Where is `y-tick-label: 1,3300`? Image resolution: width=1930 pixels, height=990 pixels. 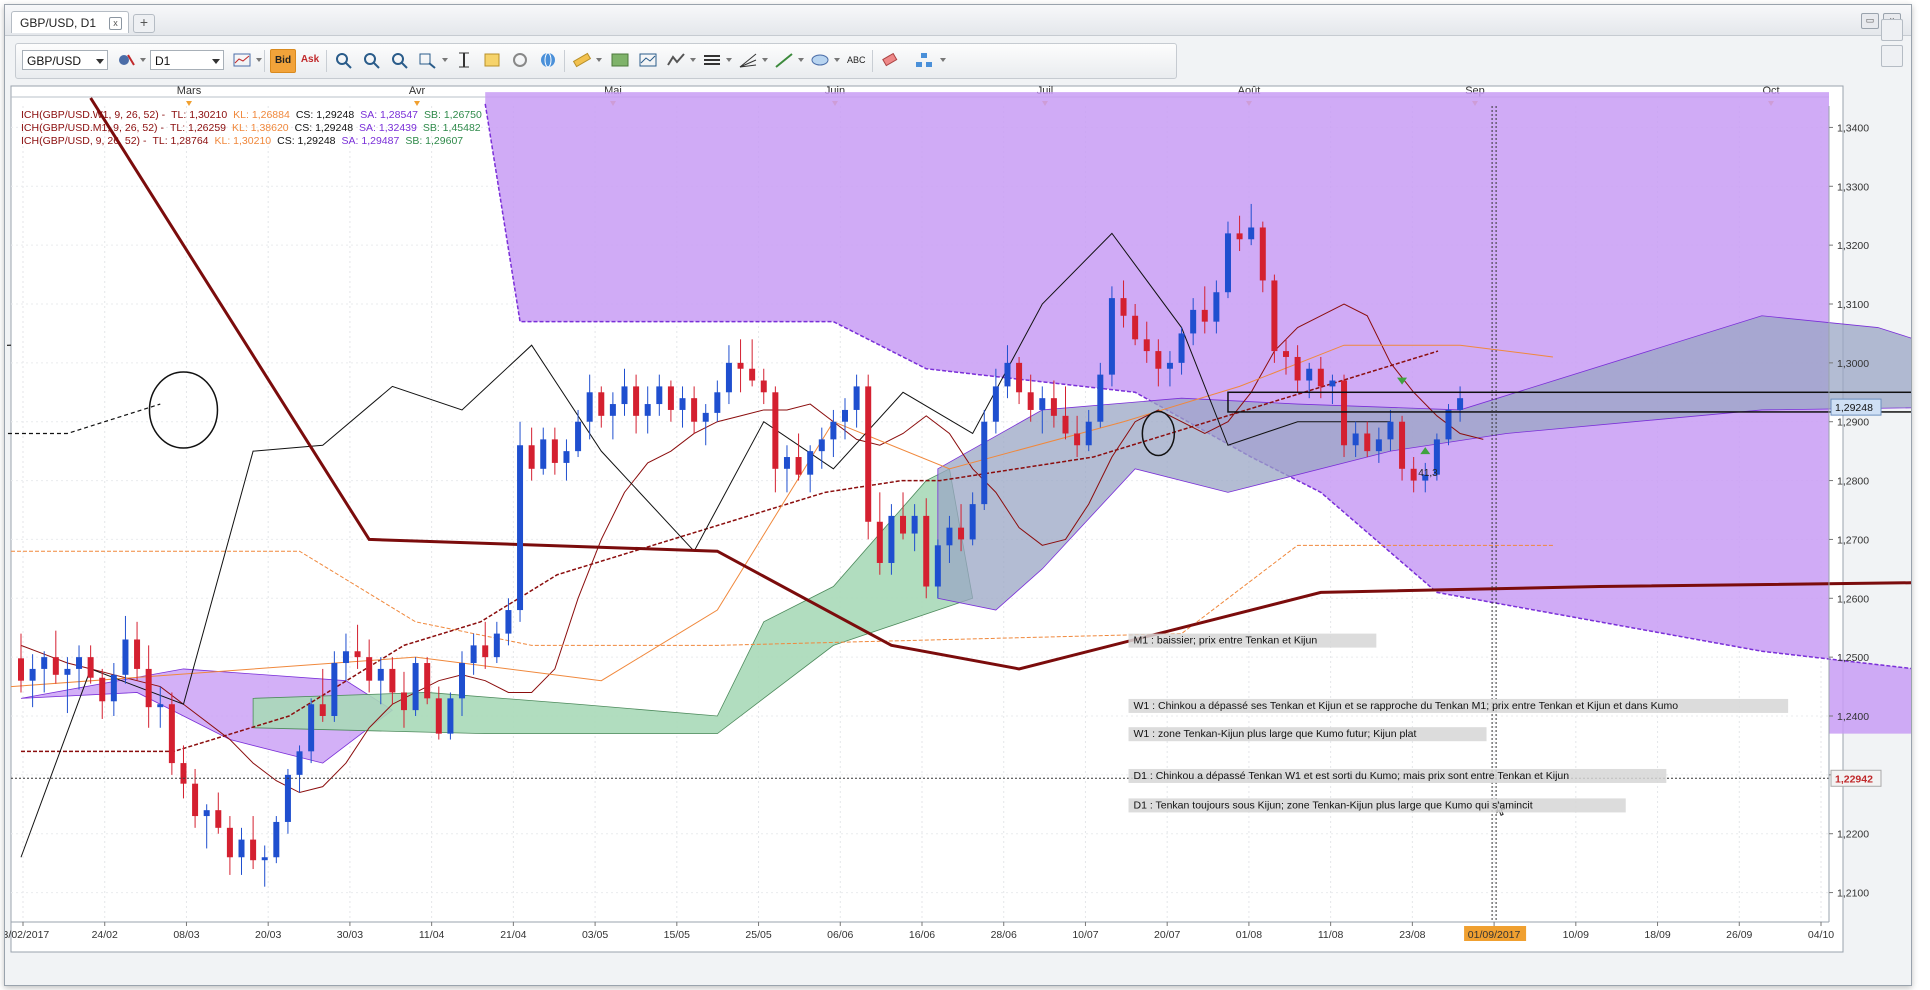 y-tick-label: 1,3300 is located at coordinates (1853, 187).